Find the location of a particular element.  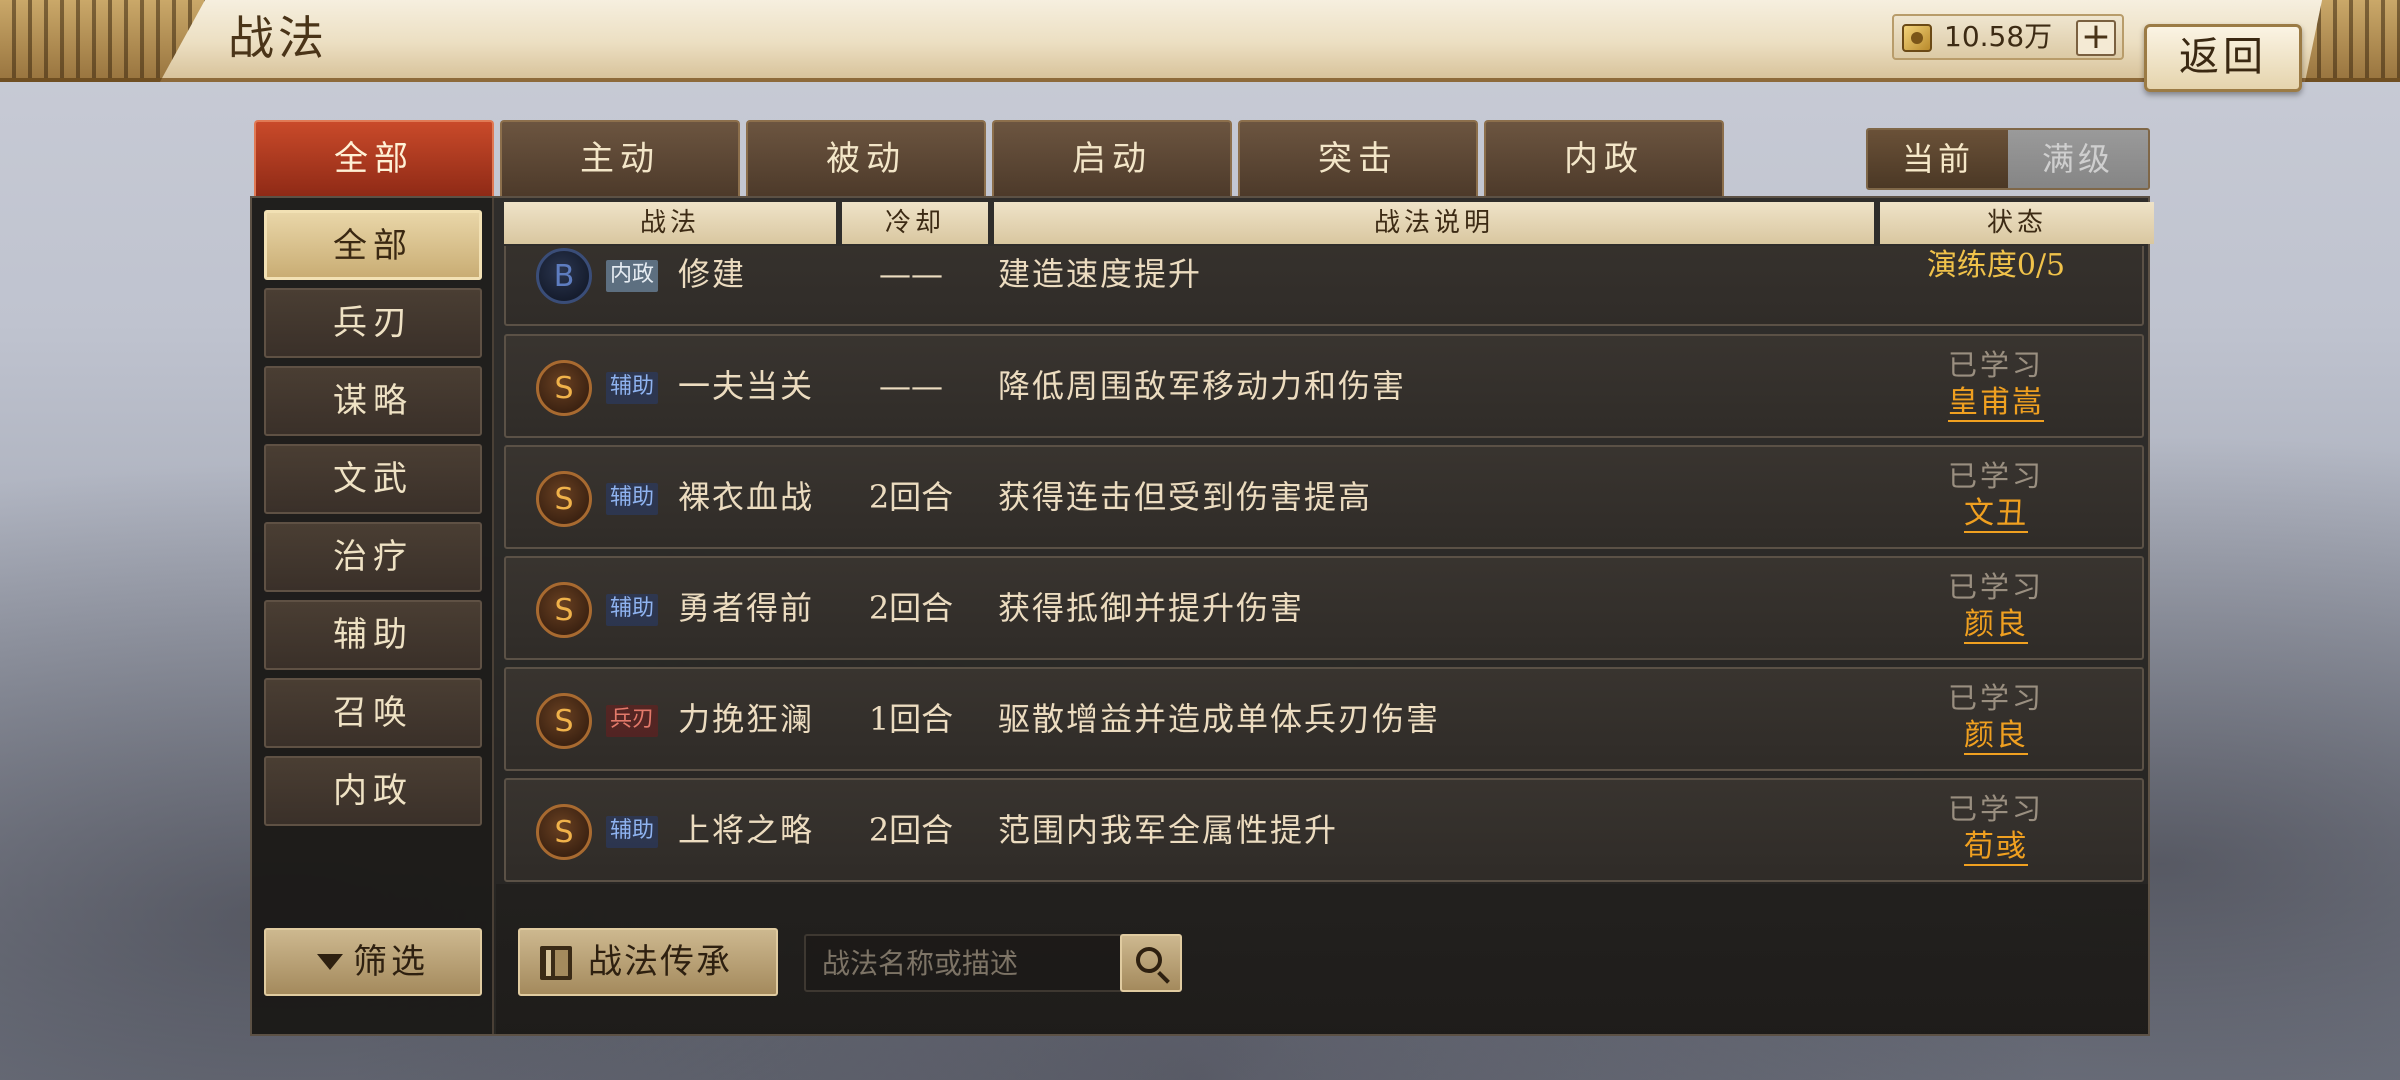

ornament-left is located at coordinates (102, 41).